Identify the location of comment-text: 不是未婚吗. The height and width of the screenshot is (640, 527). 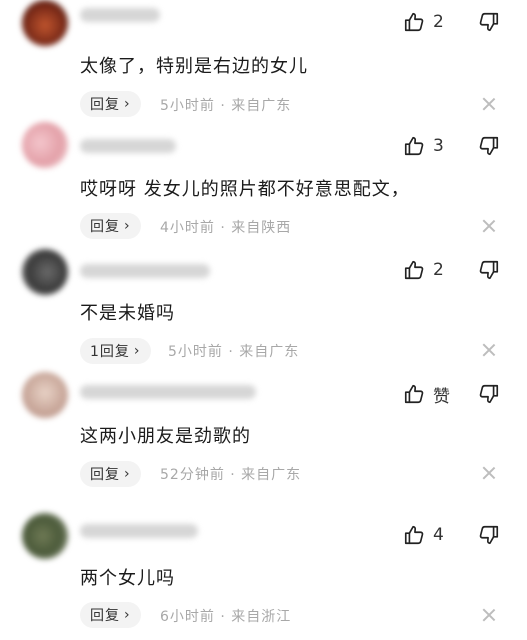
(127, 313).